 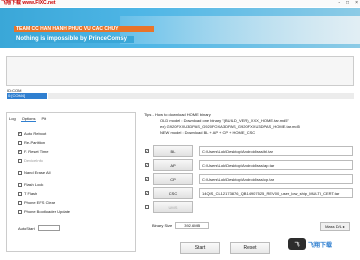 What do you see at coordinates (27, 96) in the screenshot?
I see `com-port-cell: 0:[COM4]` at bounding box center [27, 96].